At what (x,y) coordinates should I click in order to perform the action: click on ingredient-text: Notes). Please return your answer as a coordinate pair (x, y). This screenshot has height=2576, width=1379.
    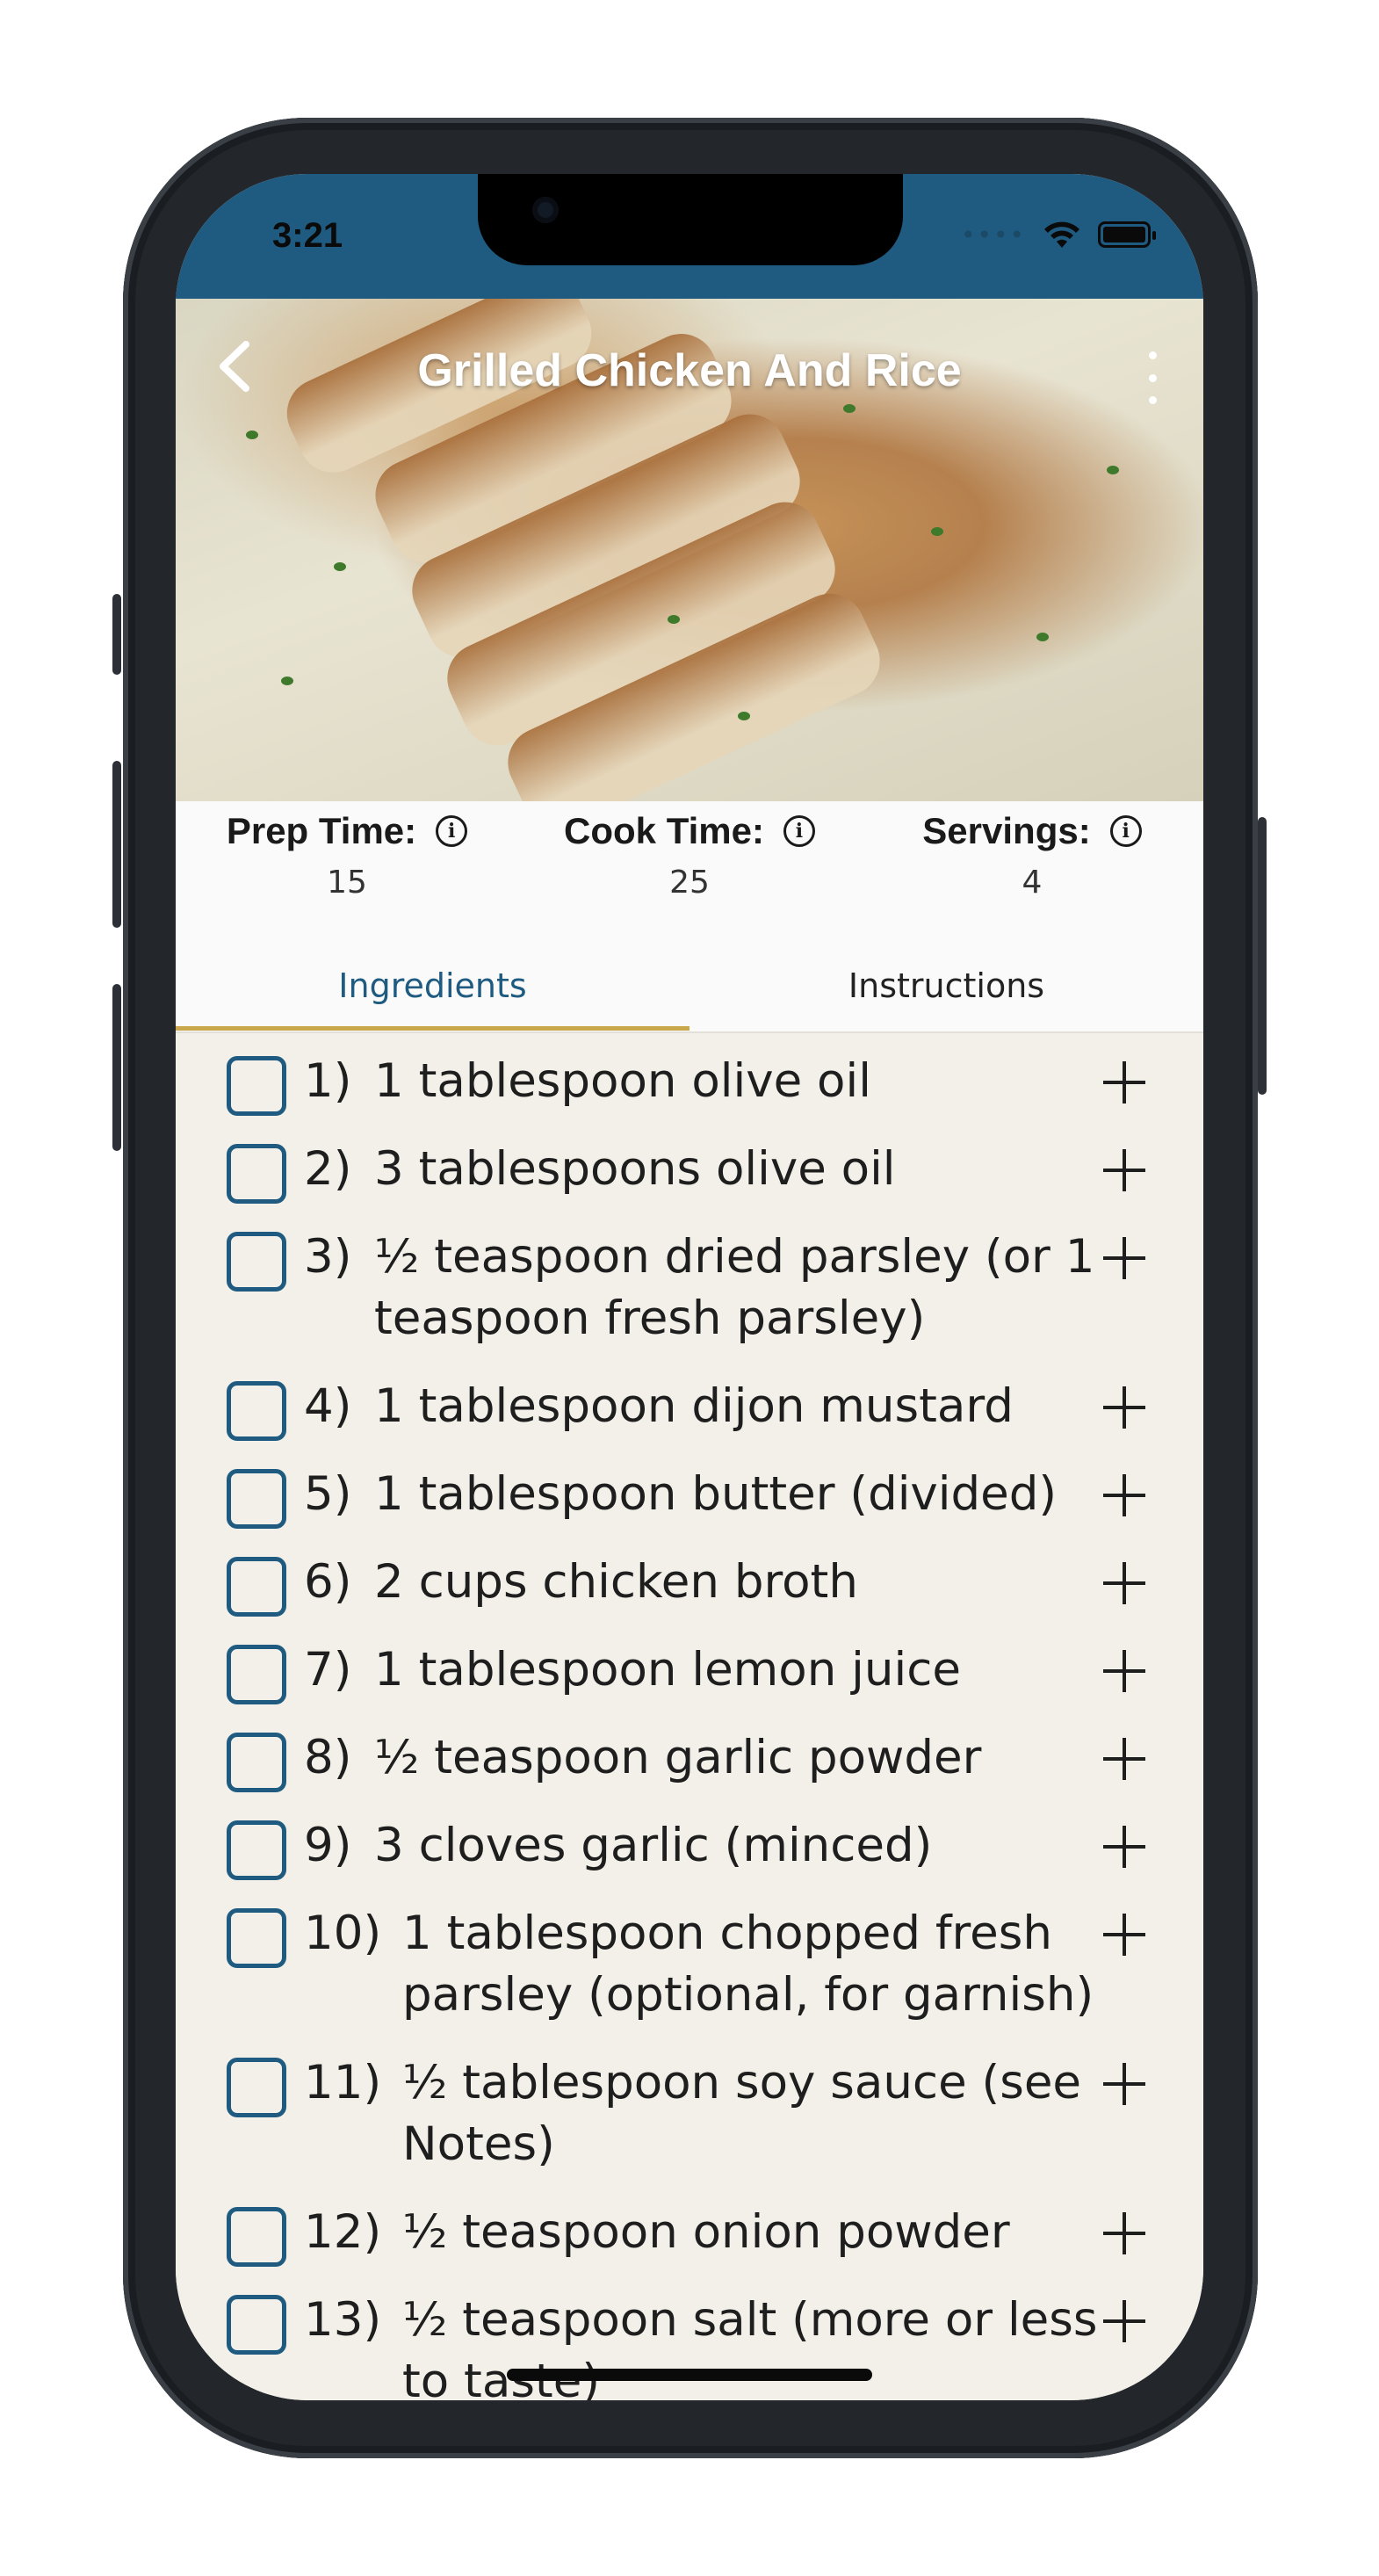
    Looking at the image, I should click on (478, 2144).